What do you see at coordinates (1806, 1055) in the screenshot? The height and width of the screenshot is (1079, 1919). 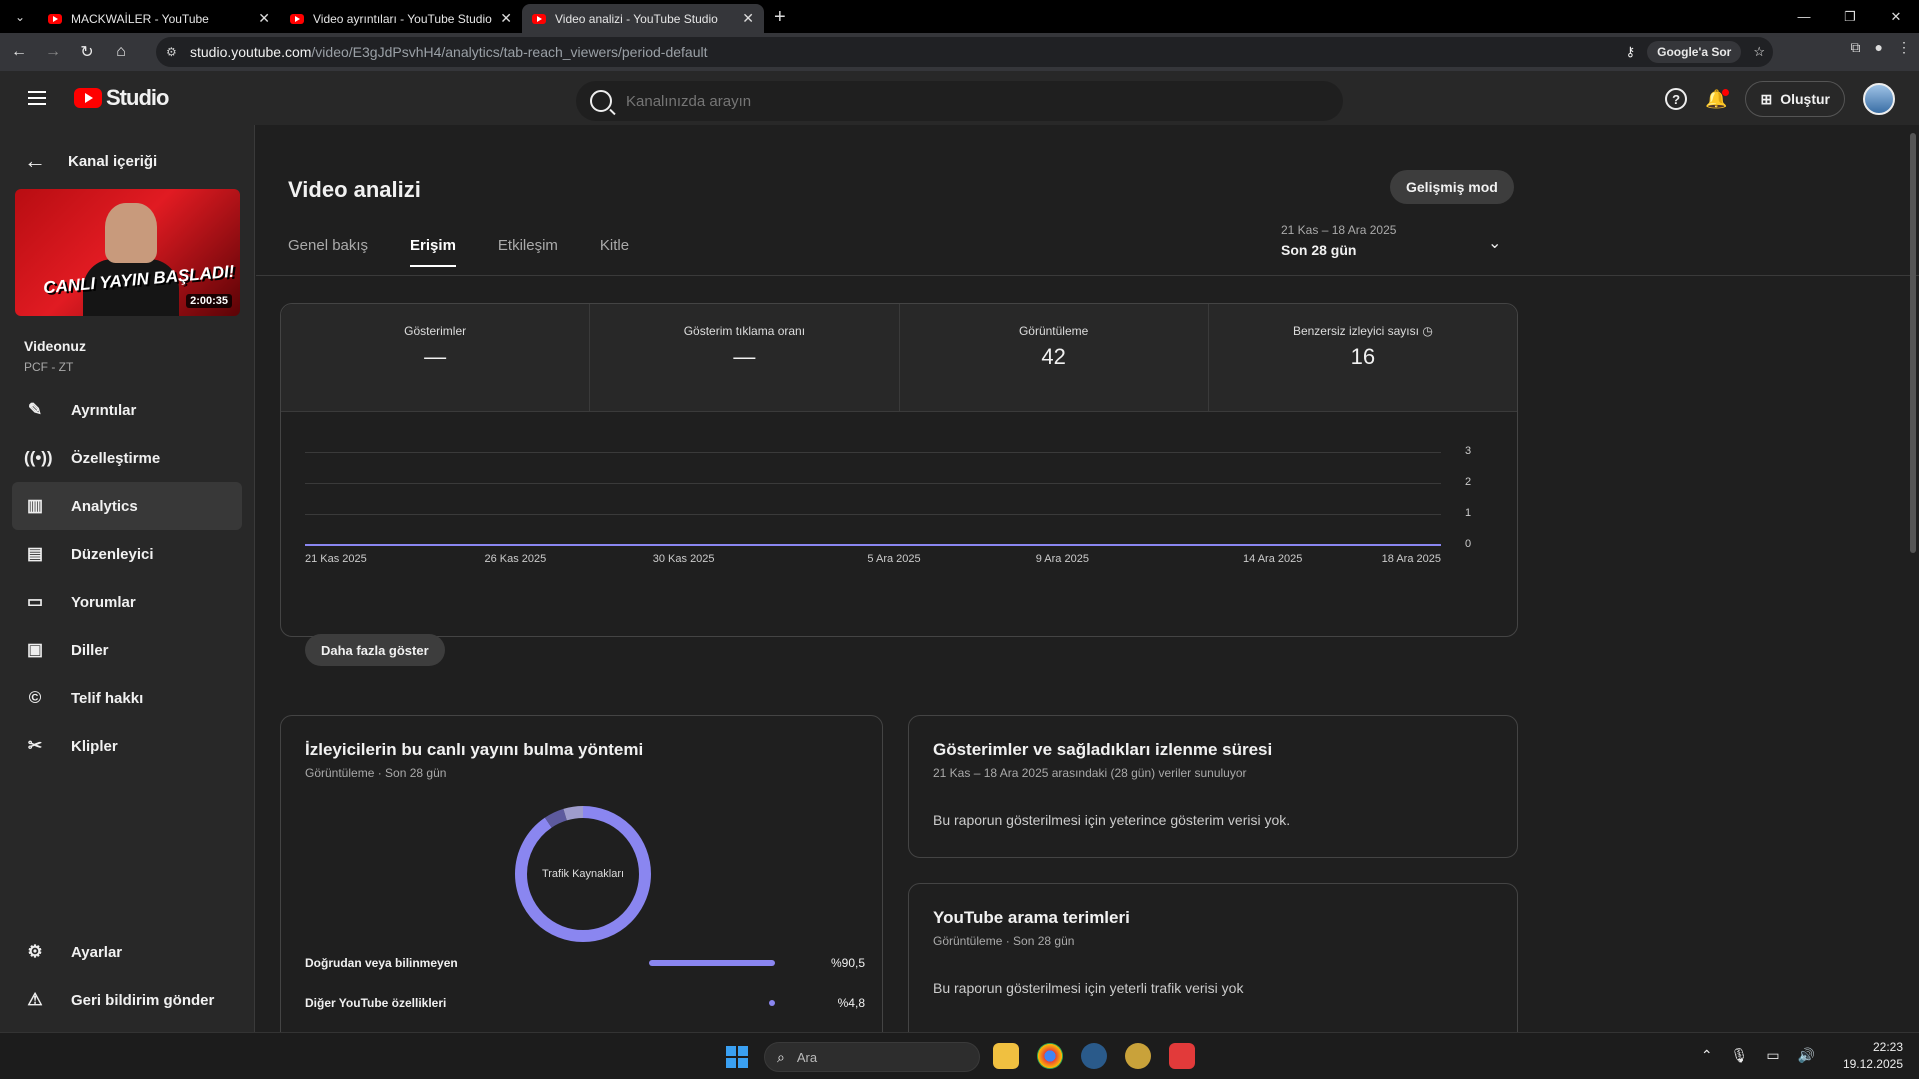 I see `volume-icon: 🔊` at bounding box center [1806, 1055].